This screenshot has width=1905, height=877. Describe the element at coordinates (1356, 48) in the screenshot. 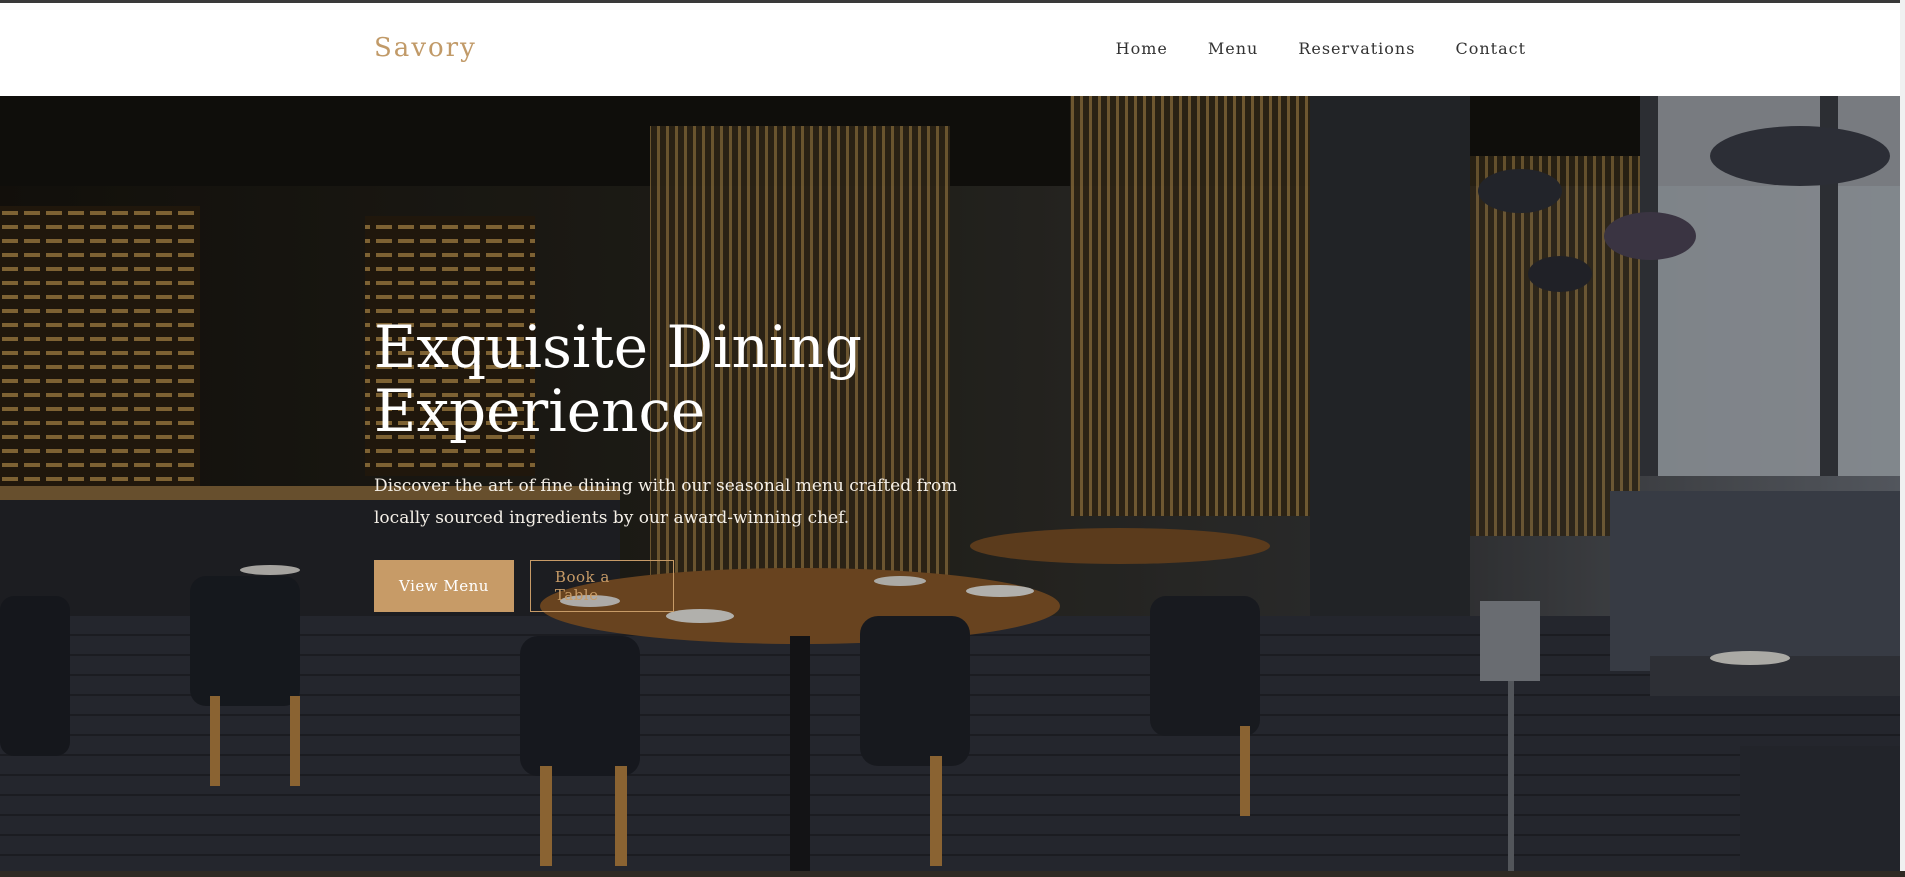

I see `nav-link-reservations: Reservations` at that location.